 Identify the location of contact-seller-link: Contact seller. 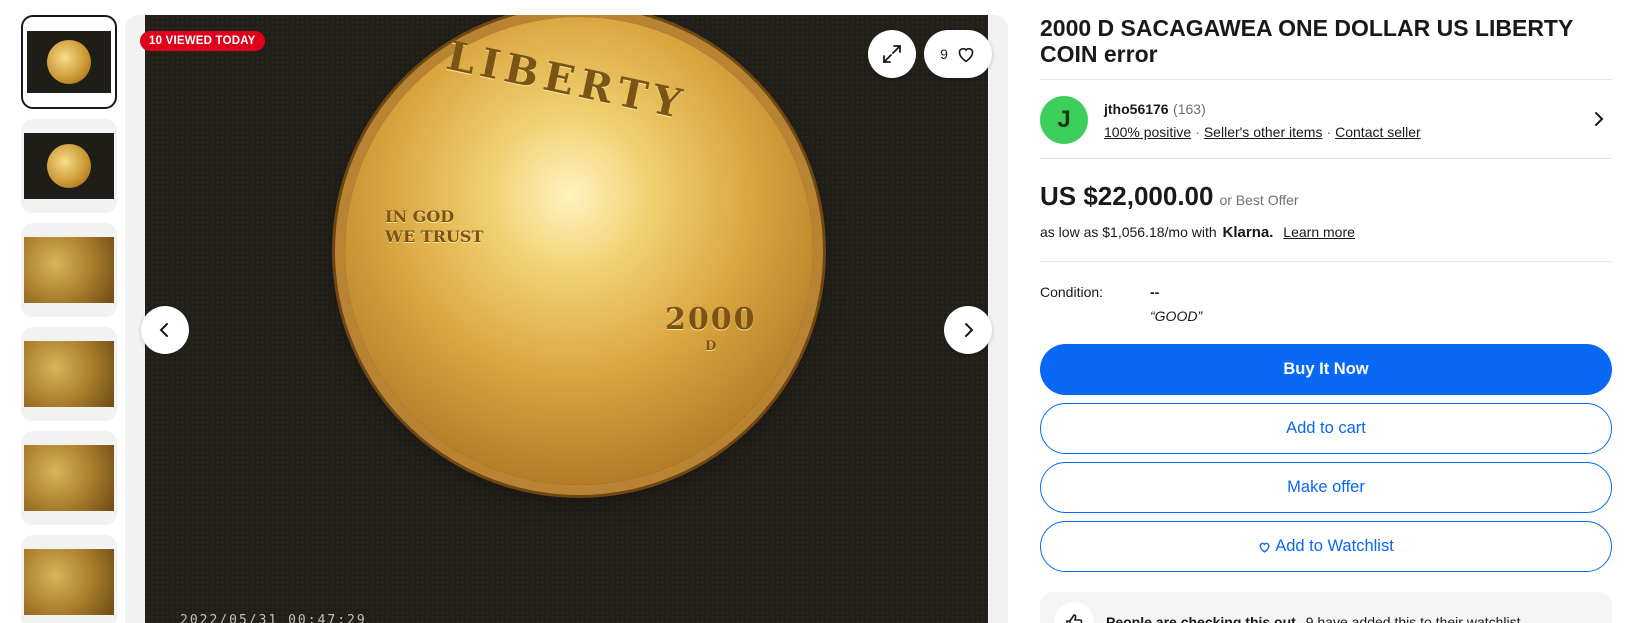
(1378, 132).